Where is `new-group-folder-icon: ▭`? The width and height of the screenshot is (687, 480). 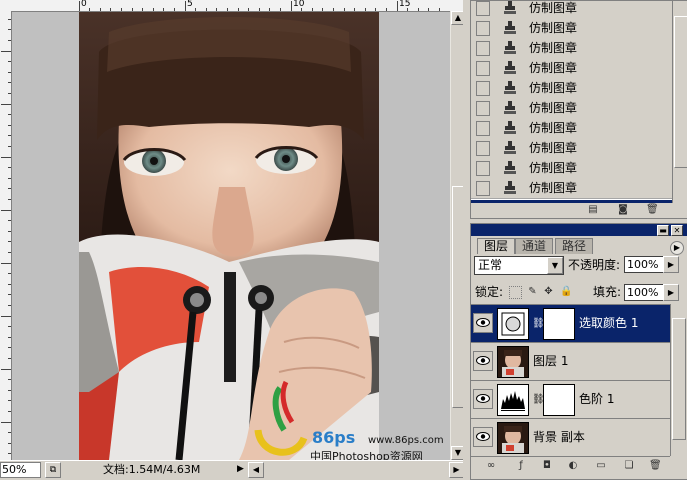 new-group-folder-icon: ▭ is located at coordinates (601, 465).